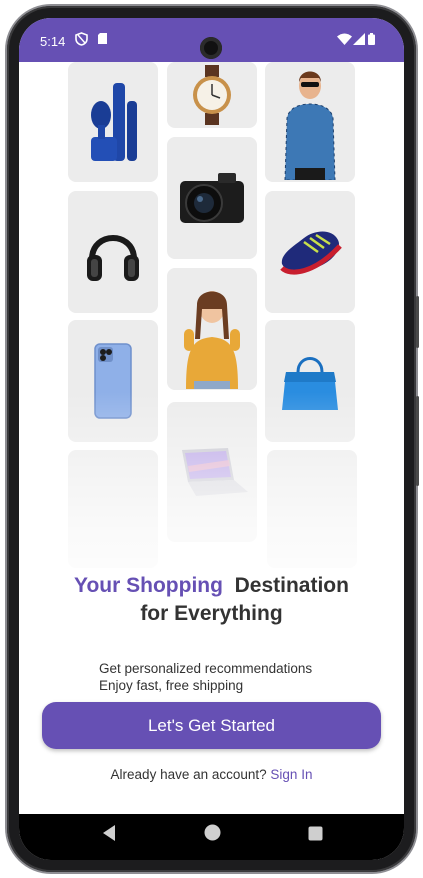 The width and height of the screenshot is (423, 878). I want to click on front-camera, so click(211, 48).